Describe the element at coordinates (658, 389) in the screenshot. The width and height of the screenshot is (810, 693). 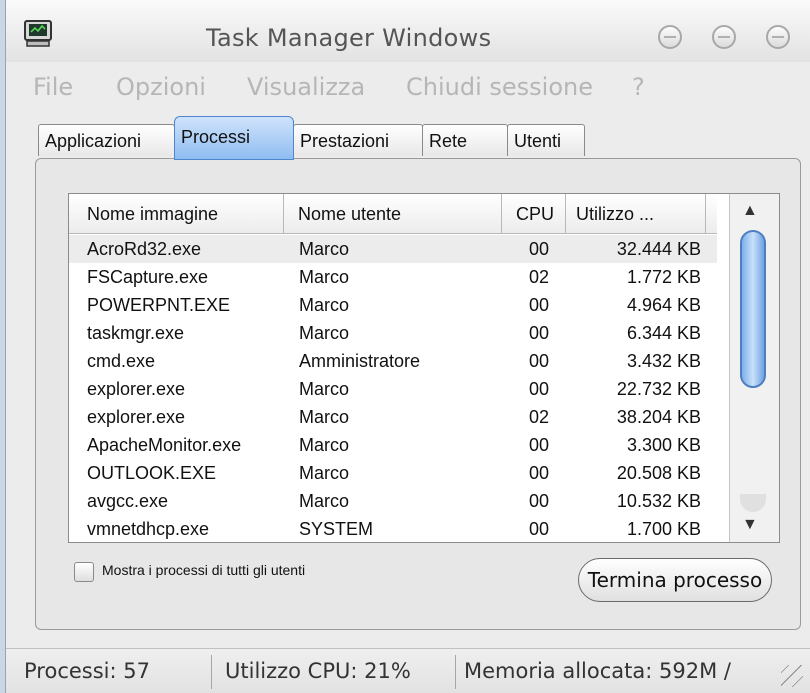
I see `process-memory: 22.732 KB` at that location.